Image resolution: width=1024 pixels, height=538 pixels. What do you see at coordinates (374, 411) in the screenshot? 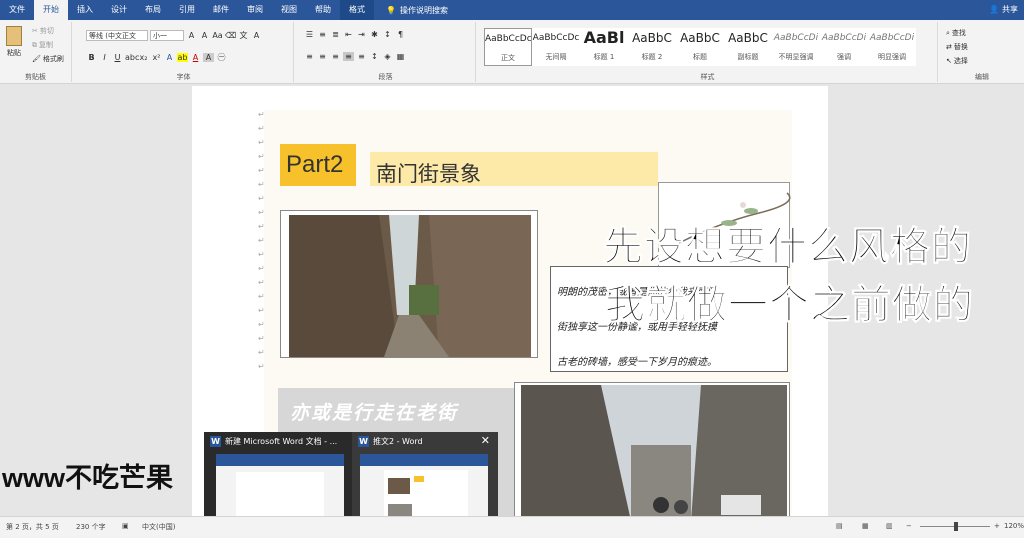
I see `poem-text: 亦或是行走在老街` at bounding box center [374, 411].